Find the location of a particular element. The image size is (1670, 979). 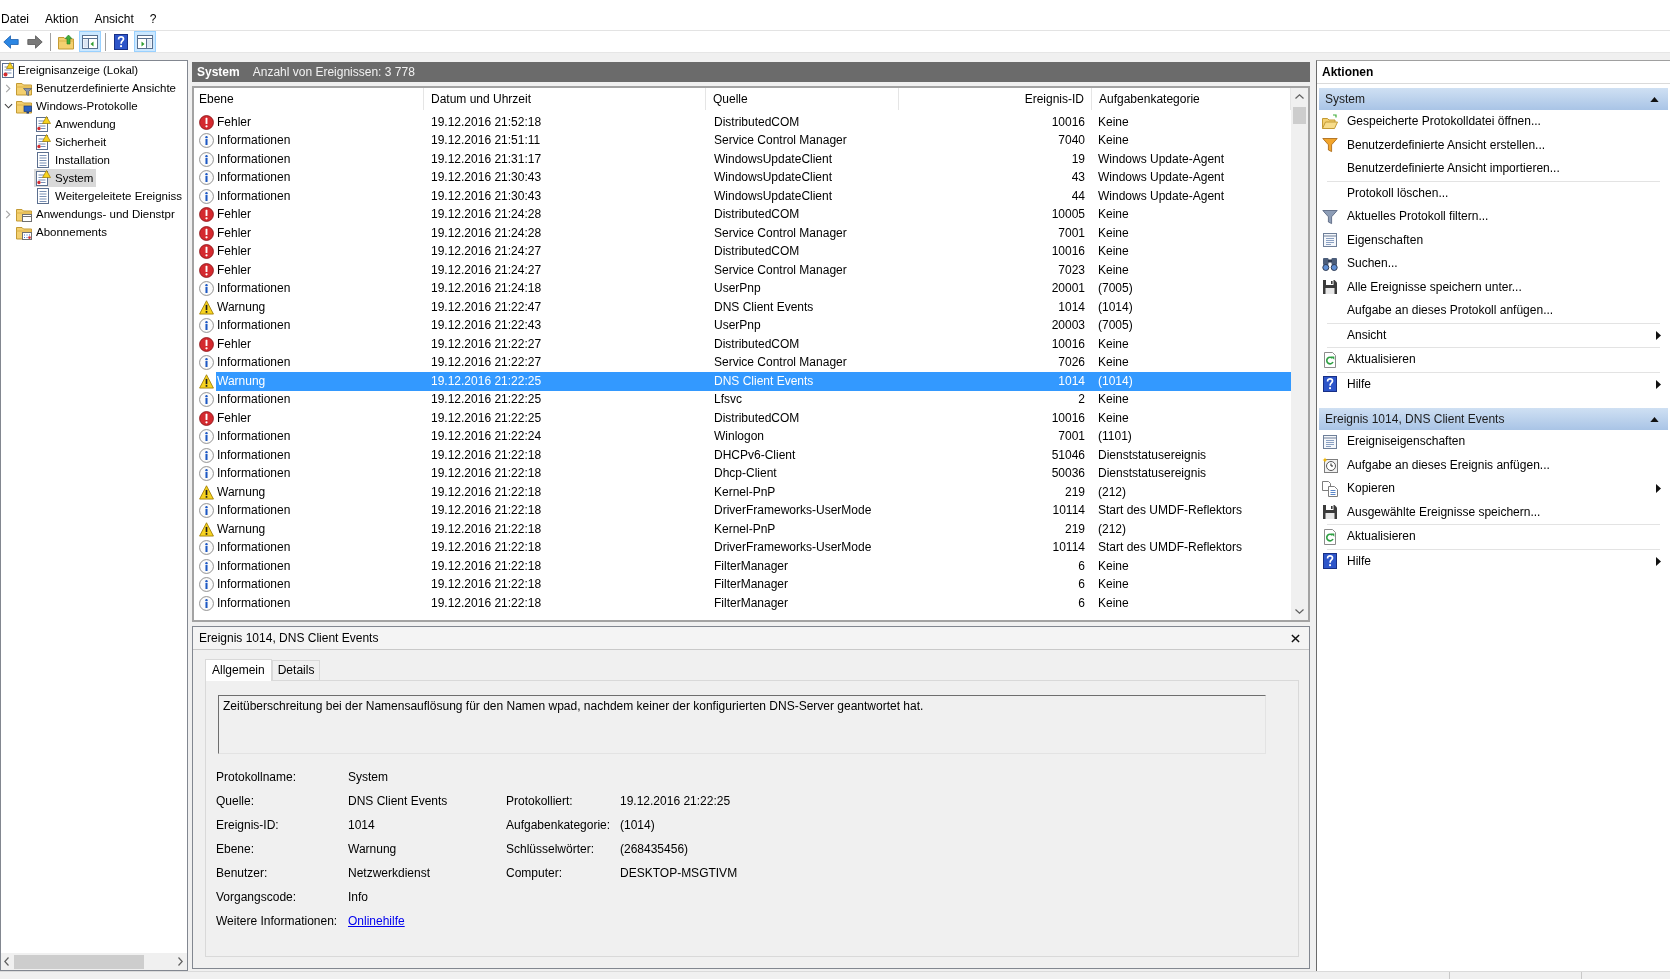

column-header: Datum und Uhrzeit is located at coordinates (565, 99).